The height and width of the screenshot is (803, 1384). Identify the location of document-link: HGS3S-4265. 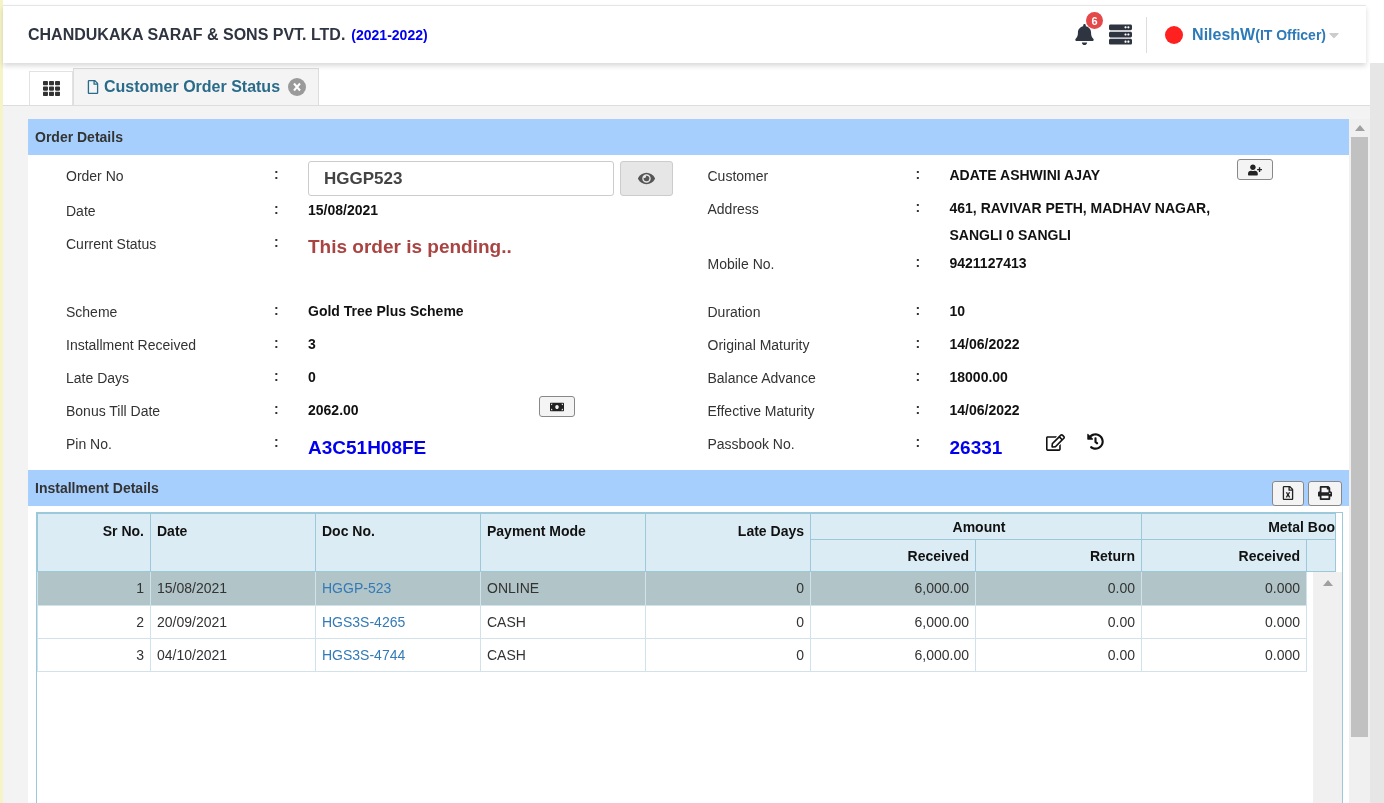
(398, 621).